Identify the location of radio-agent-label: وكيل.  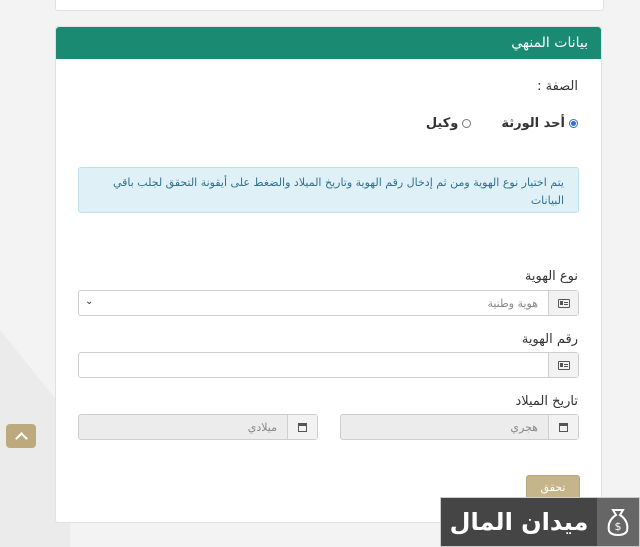
(442, 123).